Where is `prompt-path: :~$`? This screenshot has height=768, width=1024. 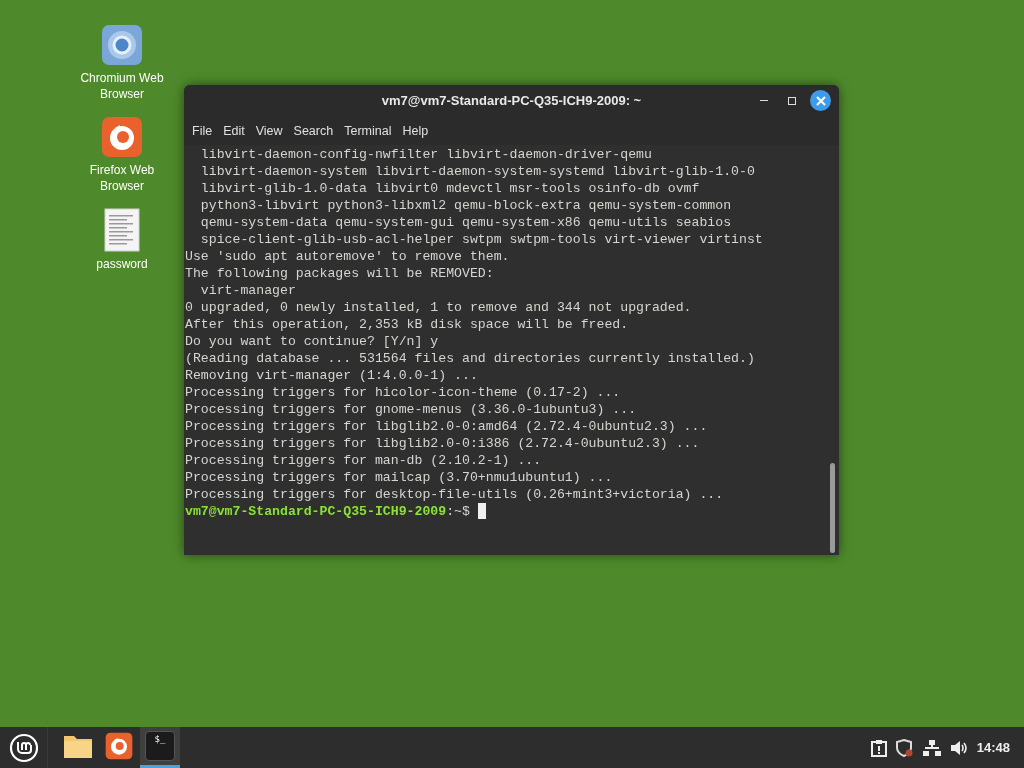 prompt-path: :~$ is located at coordinates (458, 511).